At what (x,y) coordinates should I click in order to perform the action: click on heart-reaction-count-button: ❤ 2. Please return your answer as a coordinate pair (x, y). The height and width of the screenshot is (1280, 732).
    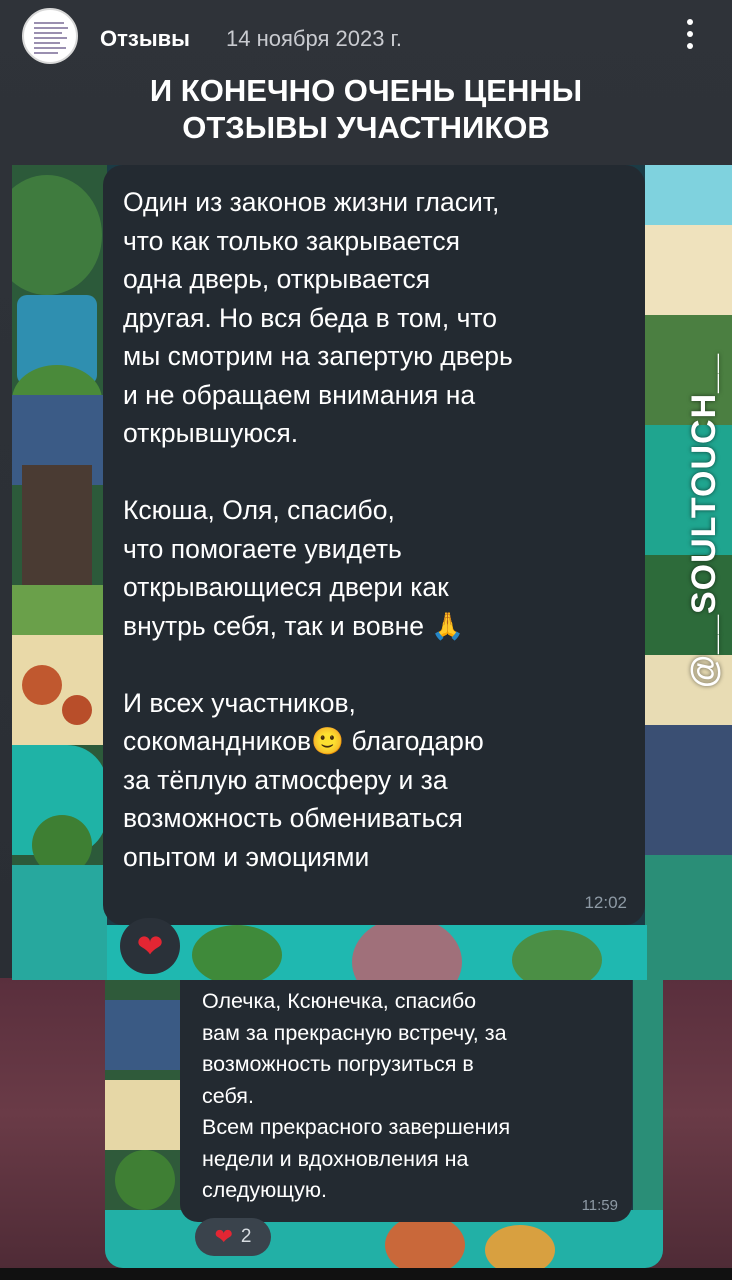
    Looking at the image, I should click on (233, 1237).